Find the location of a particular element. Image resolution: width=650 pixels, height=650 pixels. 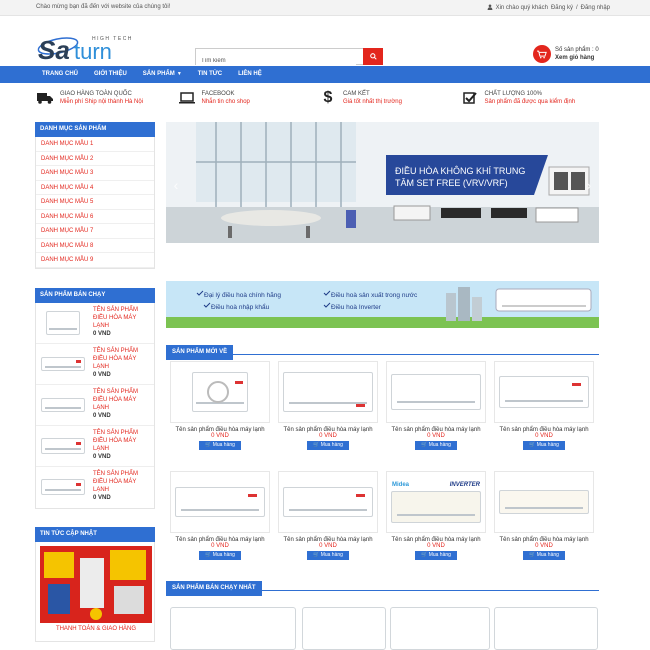

dollar-icon: $ is located at coordinates (328, 97).